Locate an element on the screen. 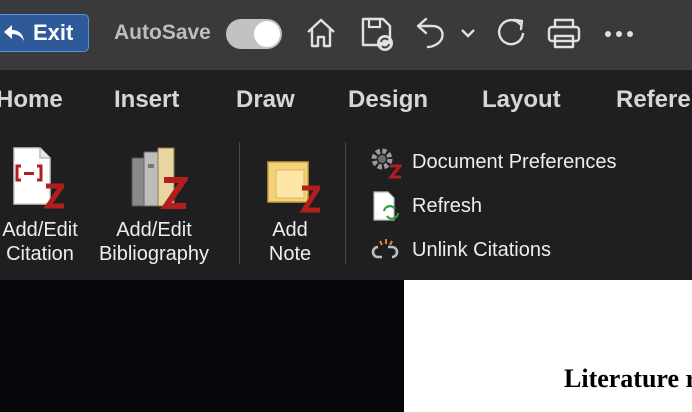  tab-draw: Draw is located at coordinates (265, 100).